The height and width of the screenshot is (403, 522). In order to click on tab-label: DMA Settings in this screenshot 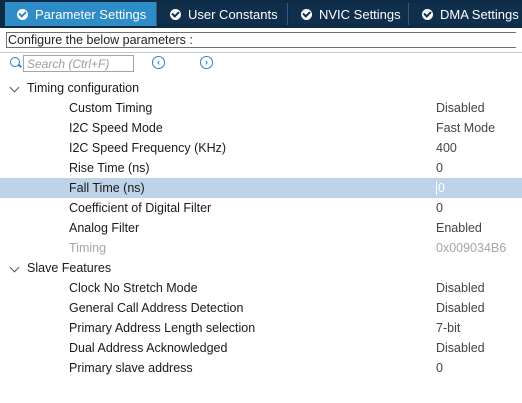, I will do `click(479, 14)`.